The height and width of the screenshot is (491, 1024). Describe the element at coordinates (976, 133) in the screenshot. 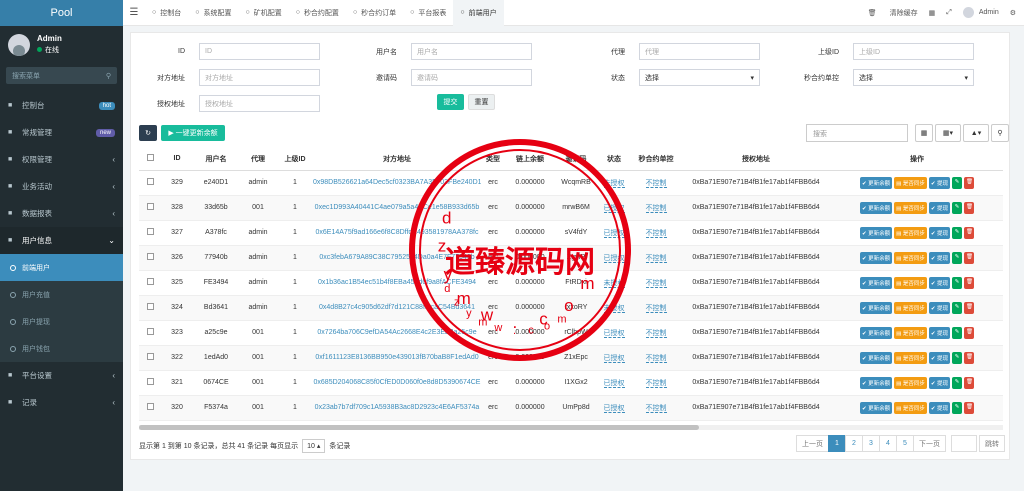

I see `export-button: ▲▾` at that location.